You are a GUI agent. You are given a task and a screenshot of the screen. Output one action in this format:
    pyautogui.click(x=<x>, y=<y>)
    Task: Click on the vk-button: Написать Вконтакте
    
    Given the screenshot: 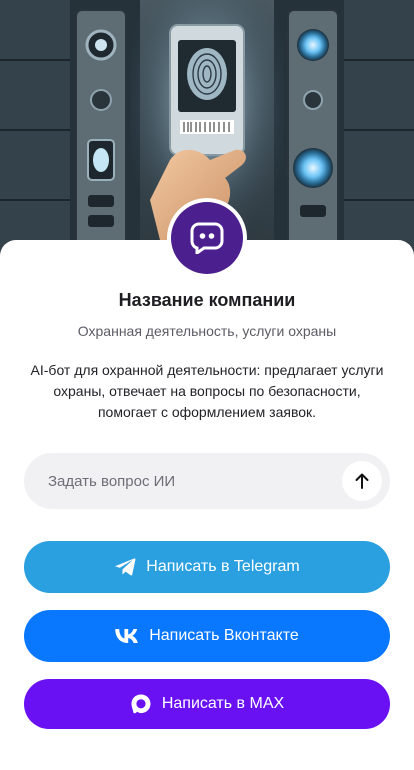 What is the action you would take?
    pyautogui.click(x=207, y=636)
    